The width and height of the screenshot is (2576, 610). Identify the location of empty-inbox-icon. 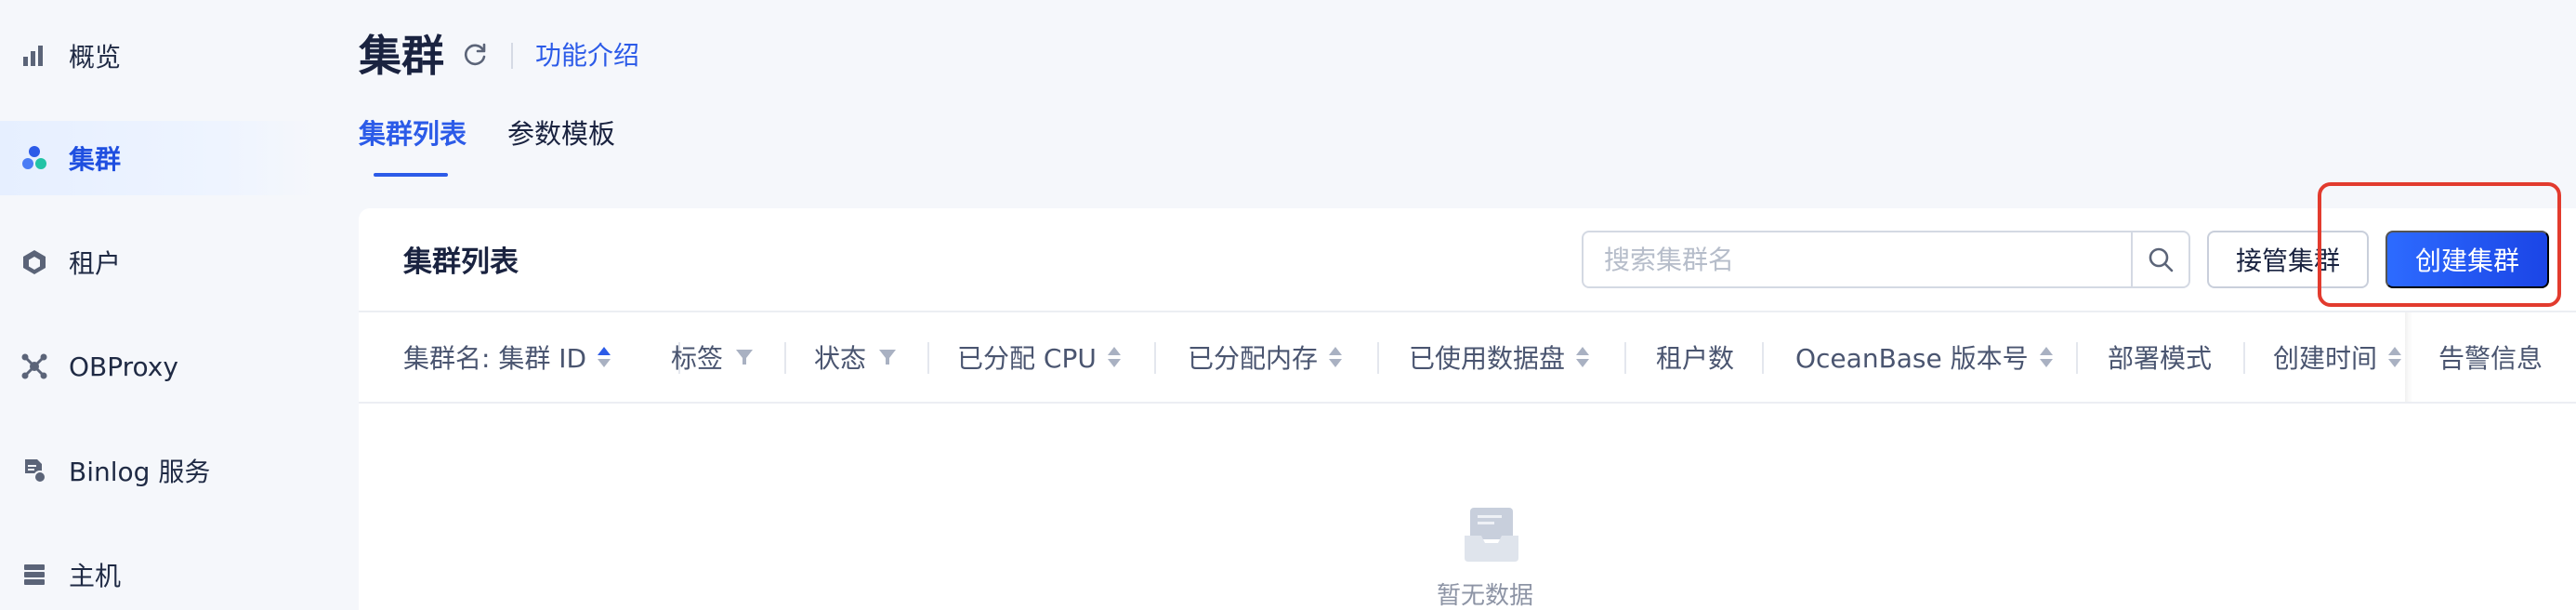
(1491, 535).